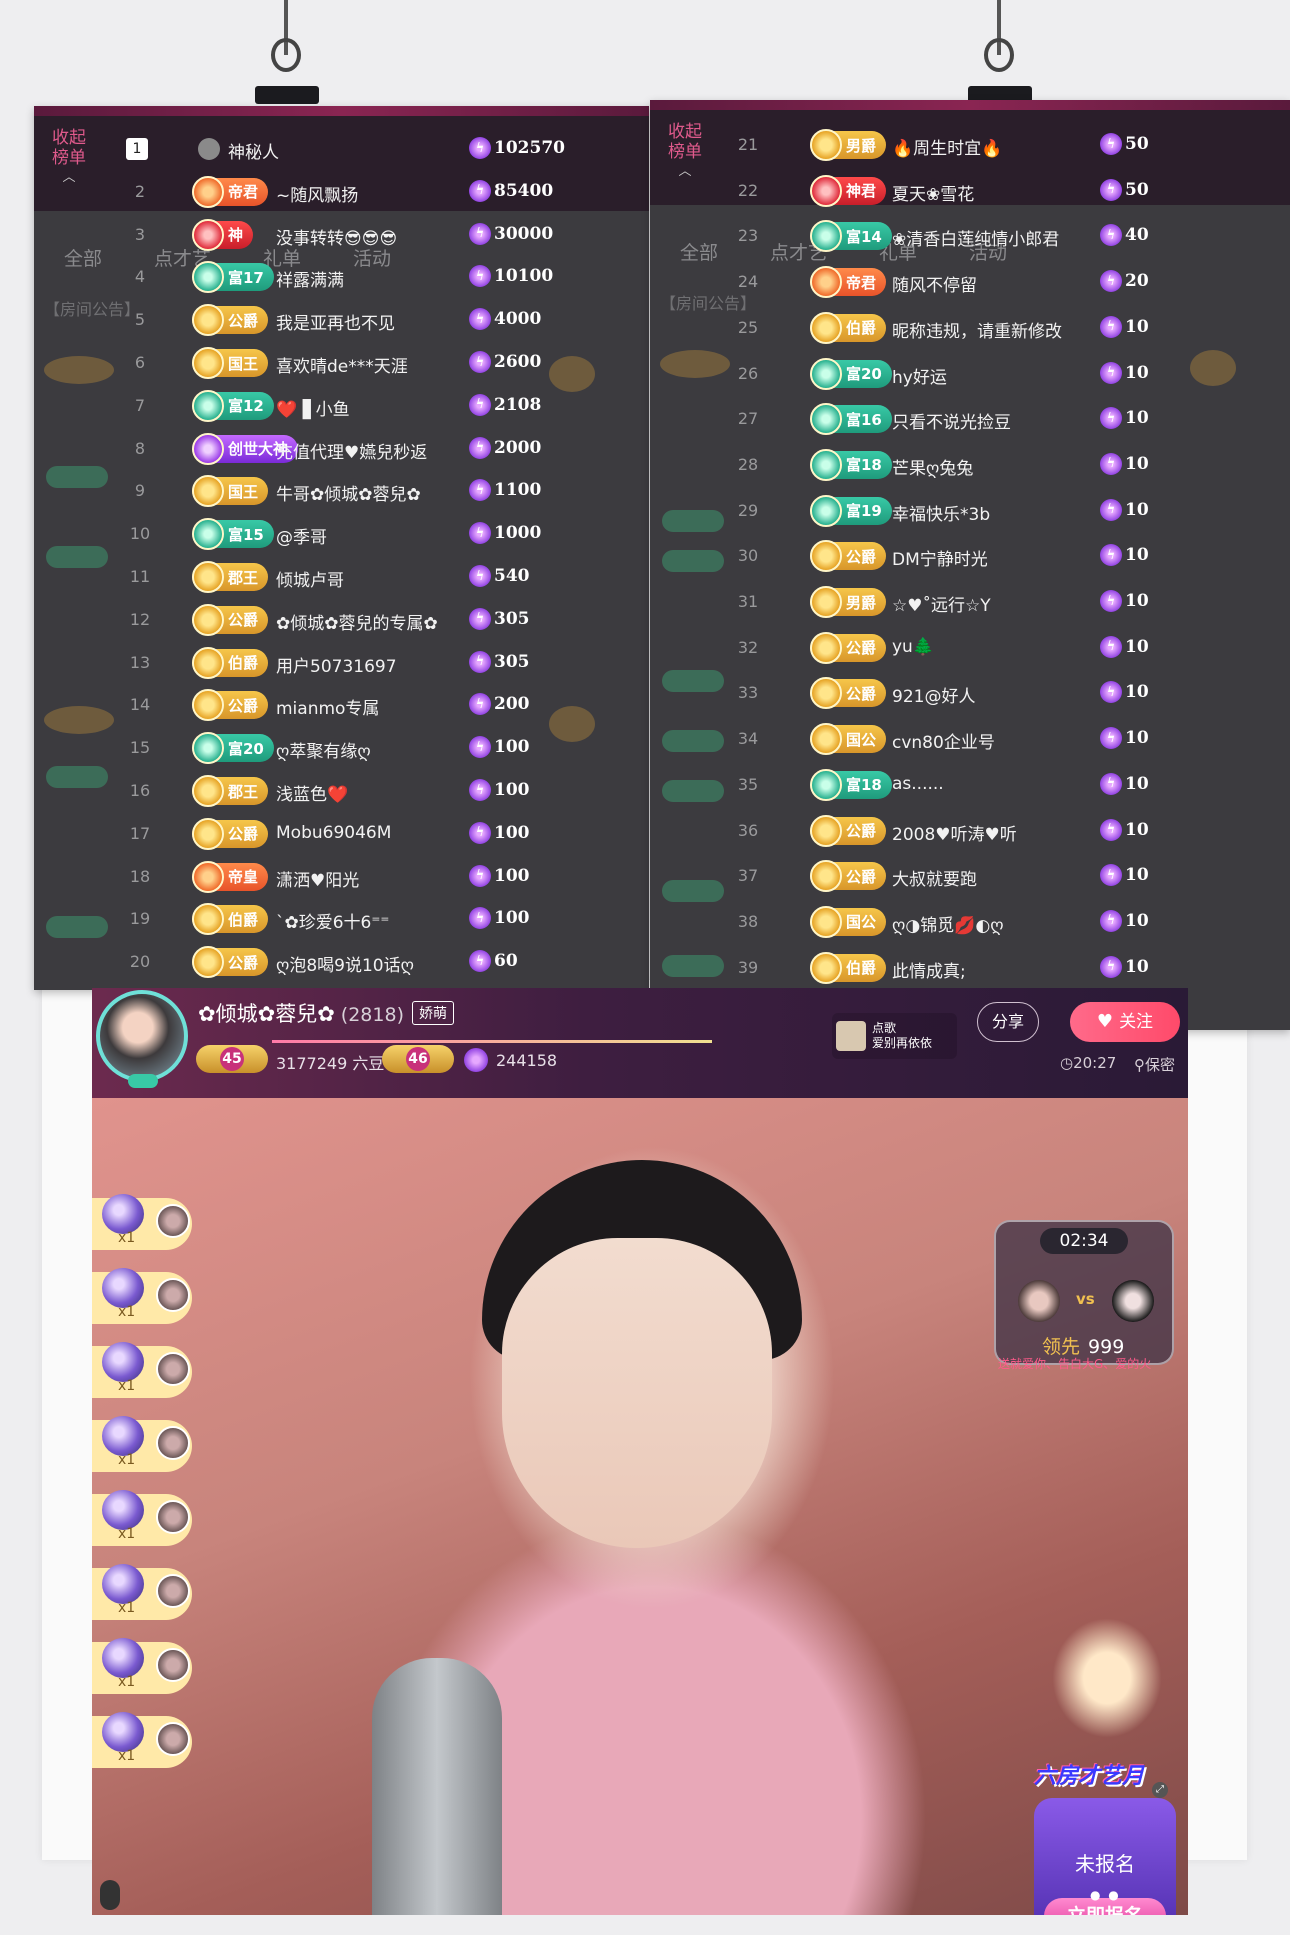  I want to click on leaderboard-row: 6 国王 喜欢晴de***天涯 ϟ 2600, so click(385, 363).